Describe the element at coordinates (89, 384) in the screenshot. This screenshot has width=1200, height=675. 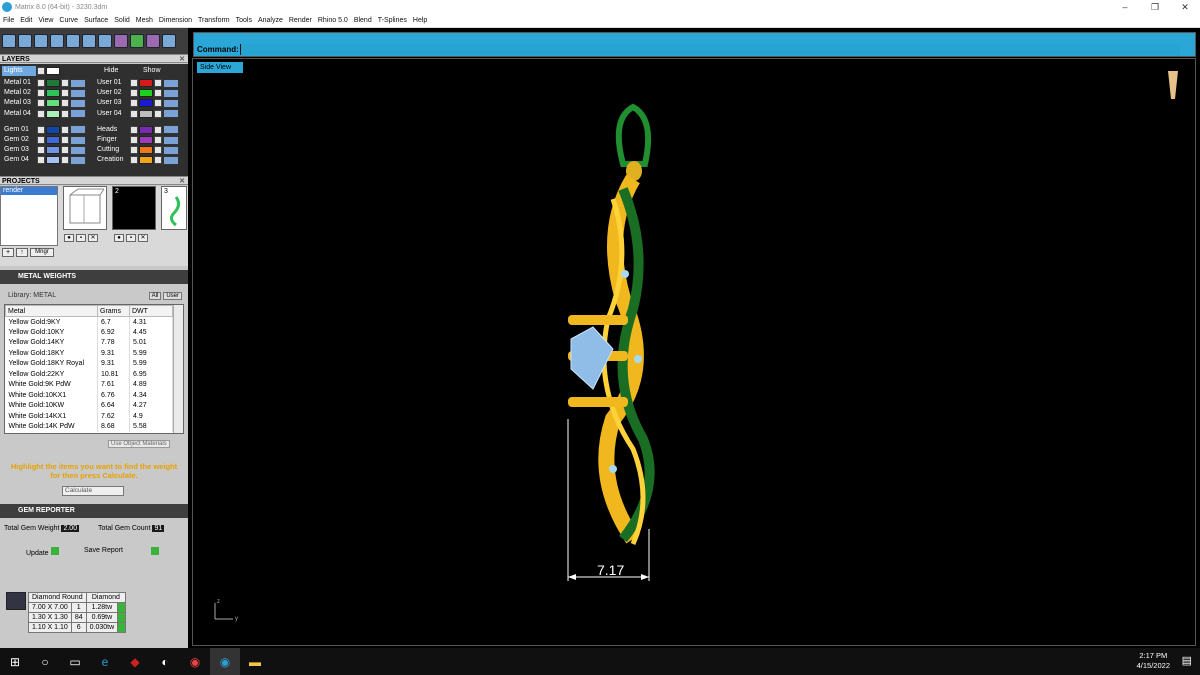
I see `table-row: White Gold:9K PdW 7.61 4.89` at that location.